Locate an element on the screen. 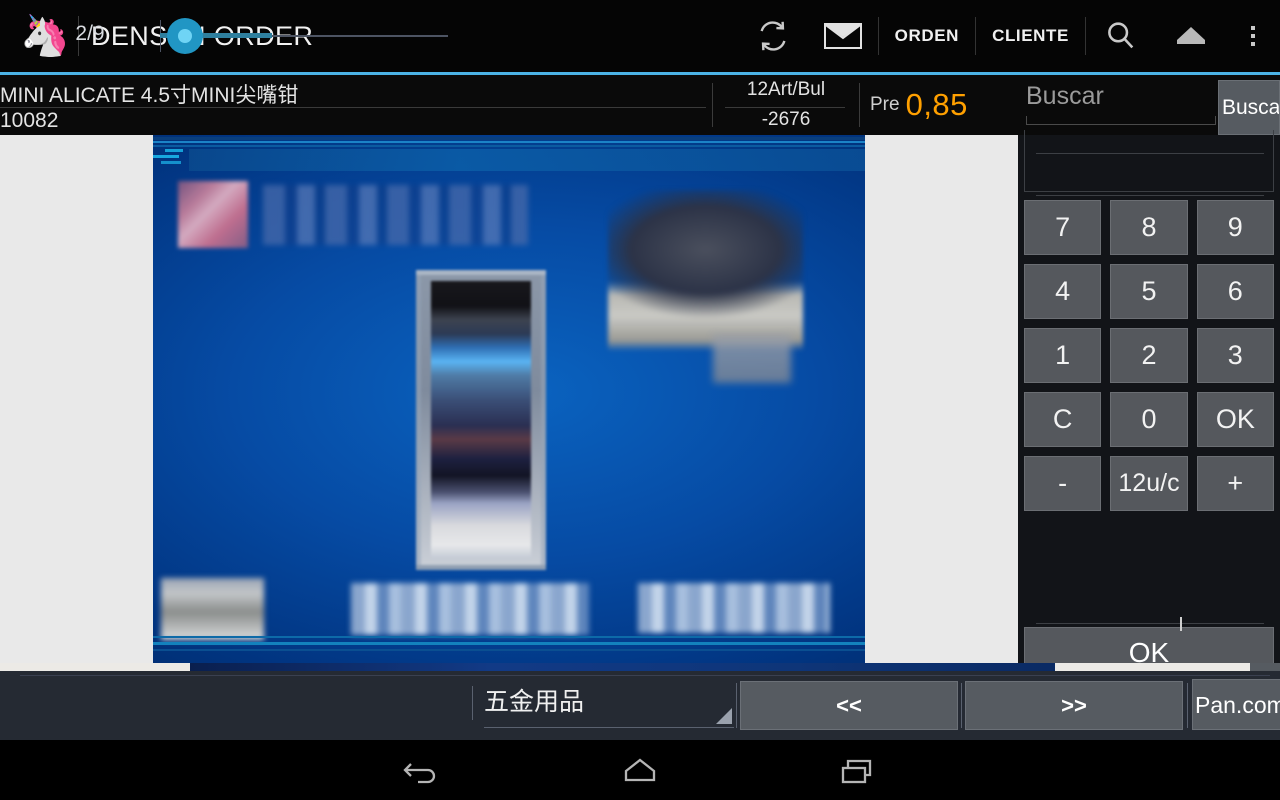  product-code: 10082 is located at coordinates (29, 120).